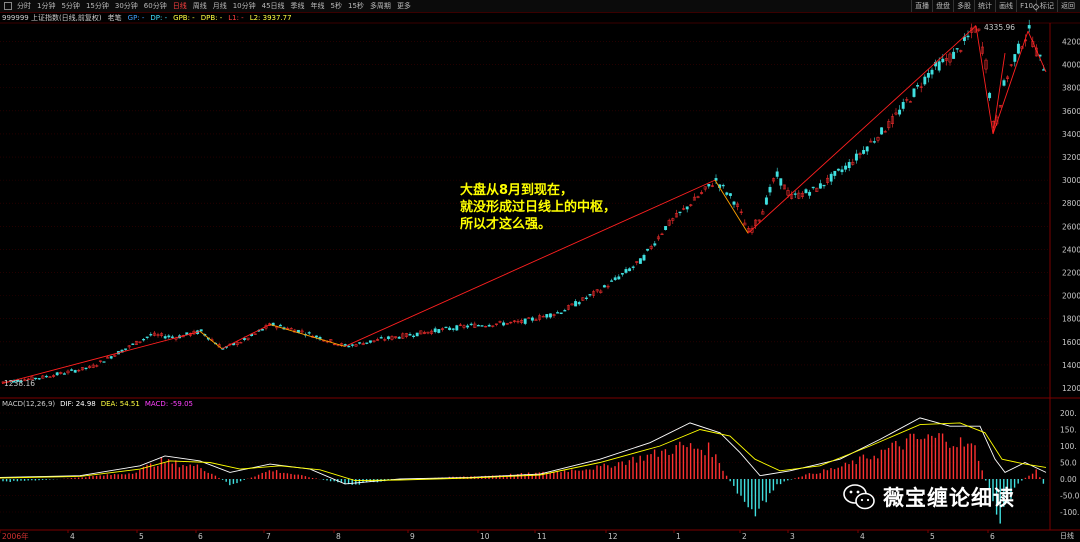  What do you see at coordinates (1068, 446) in the screenshot?
I see `macd-tick-label: 100.` at bounding box center [1068, 446].